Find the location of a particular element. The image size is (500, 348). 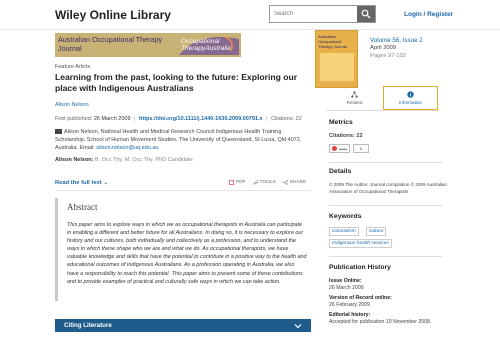

read-full-text-label: Read the full text is located at coordinates (78, 183).